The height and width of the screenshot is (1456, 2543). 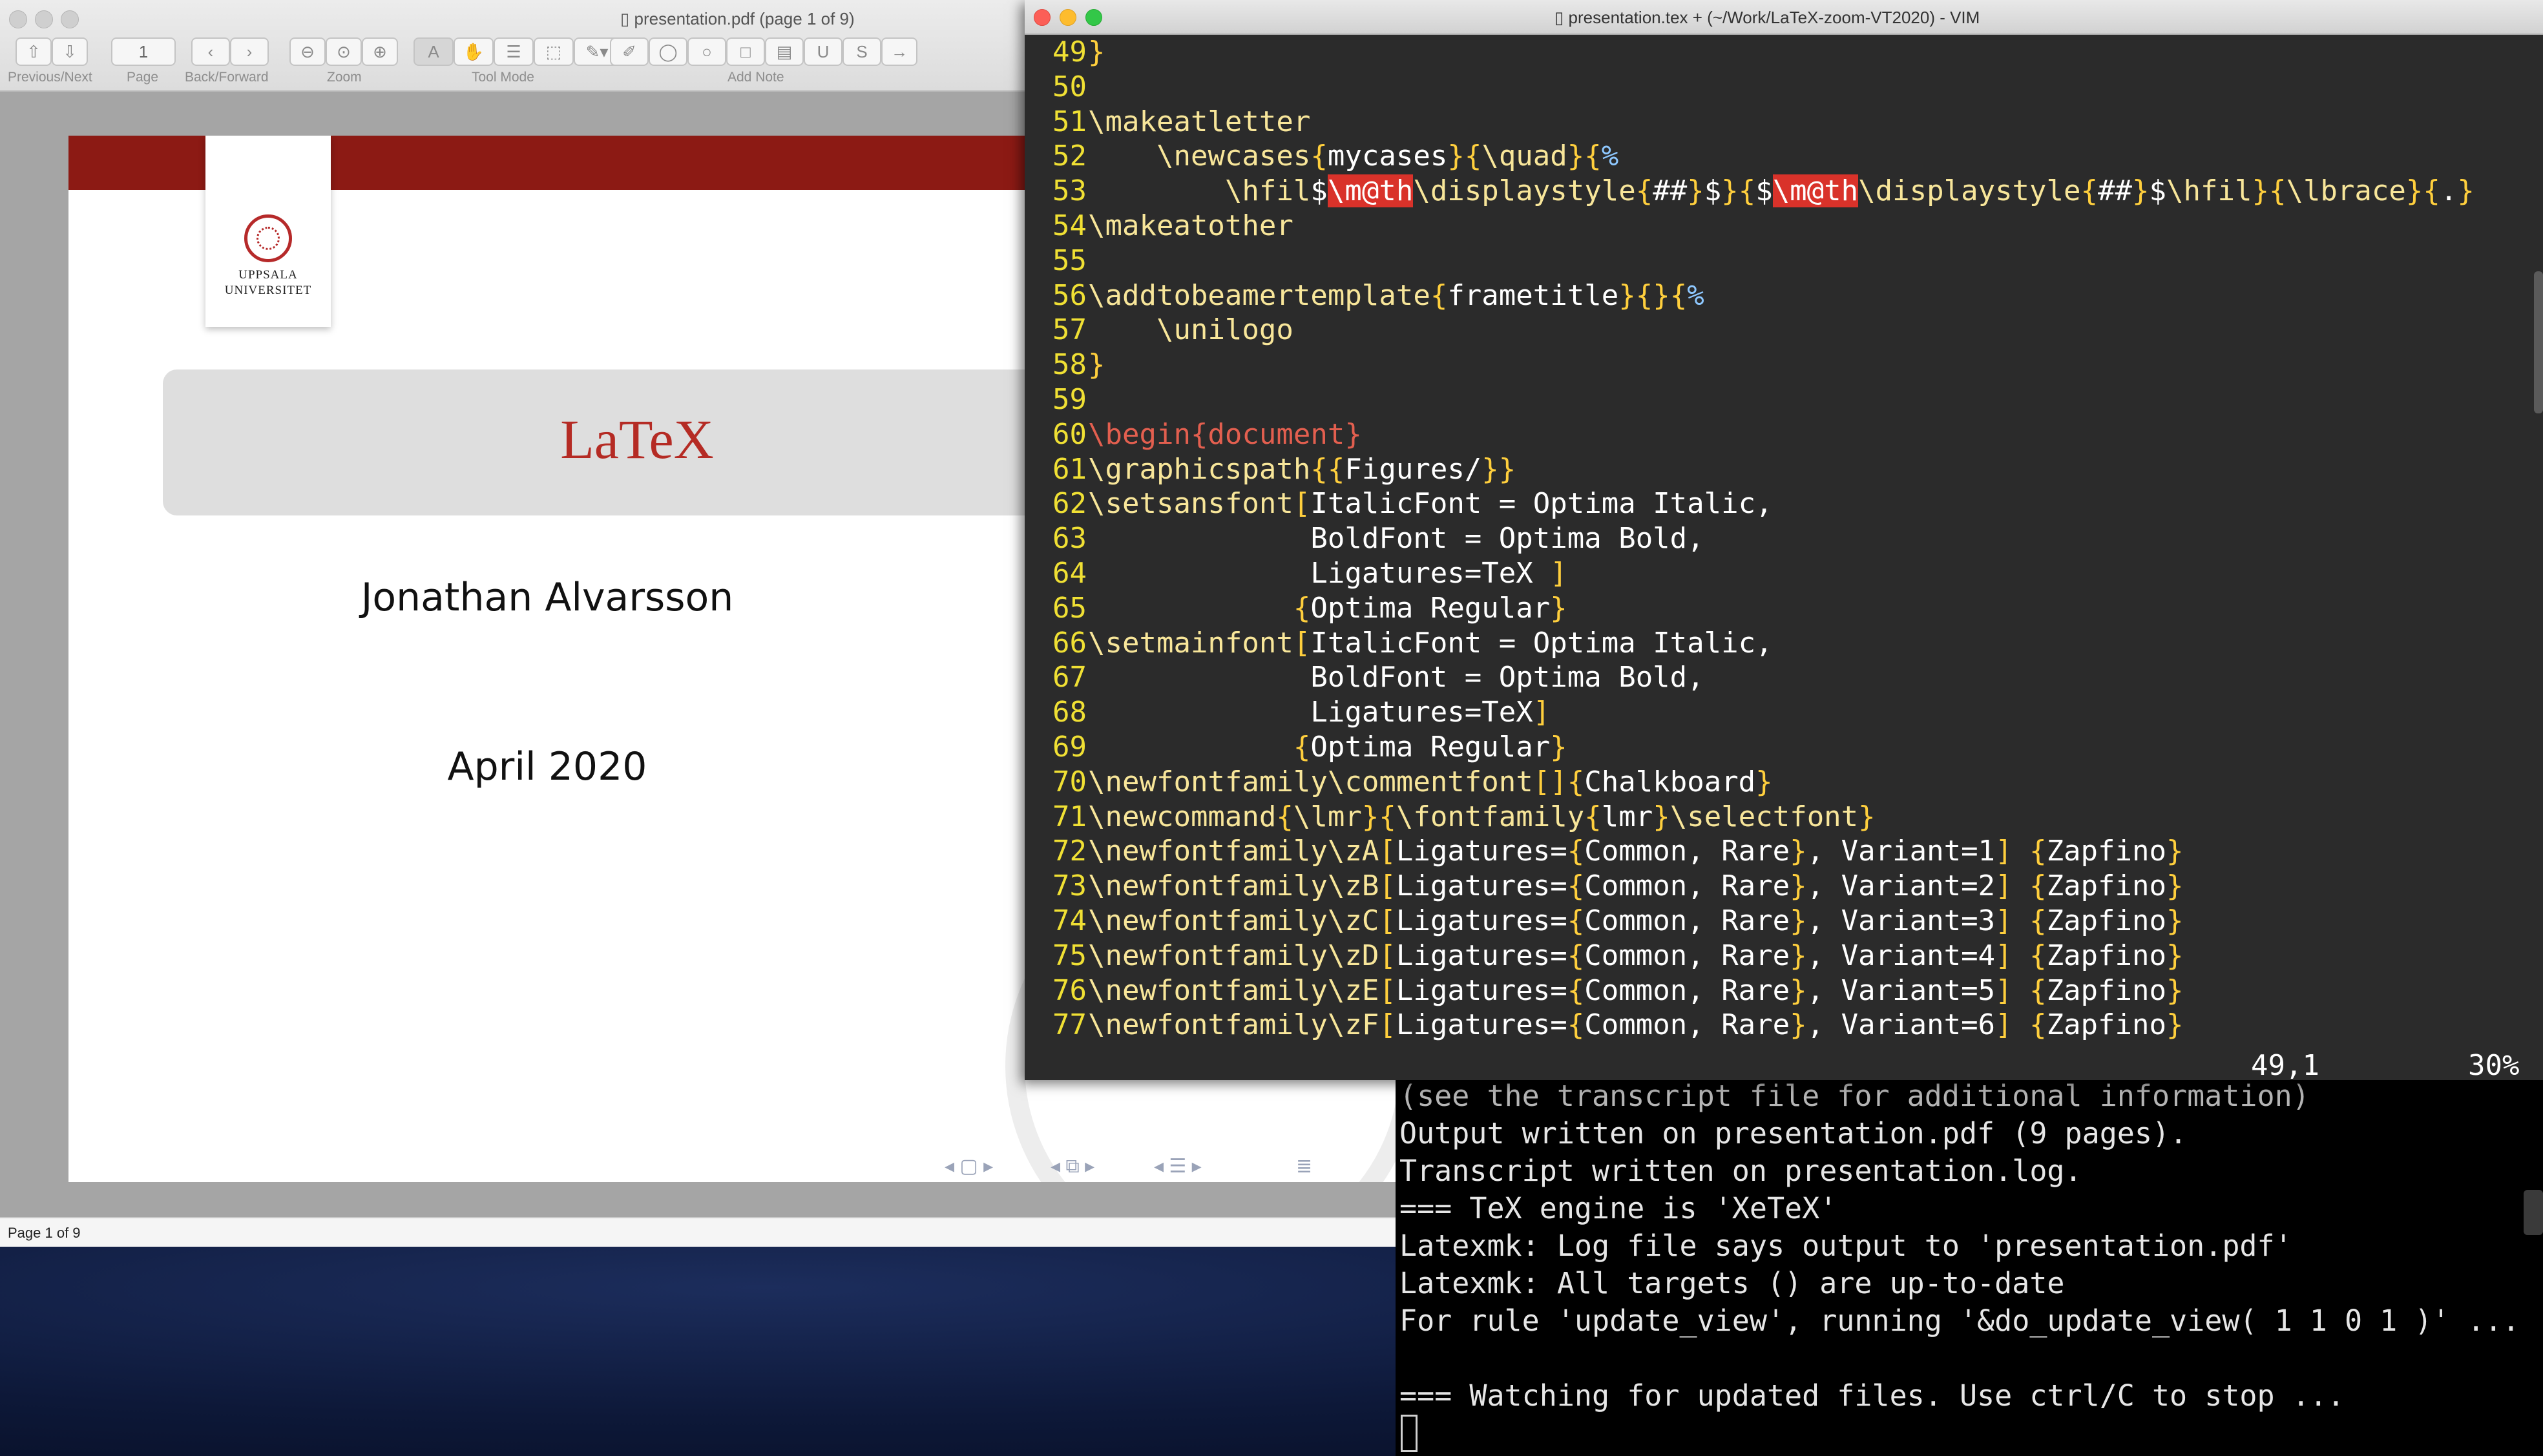 I want to click on code-line: 49}, so click(x=1784, y=53).